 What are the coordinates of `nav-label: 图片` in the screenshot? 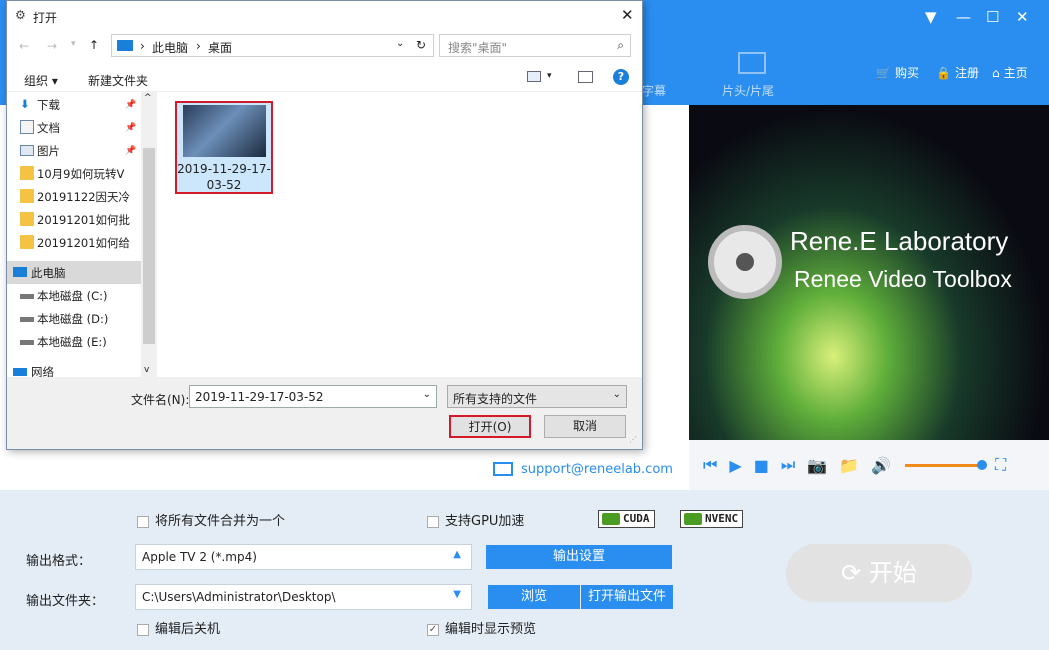 It's located at (48, 150).